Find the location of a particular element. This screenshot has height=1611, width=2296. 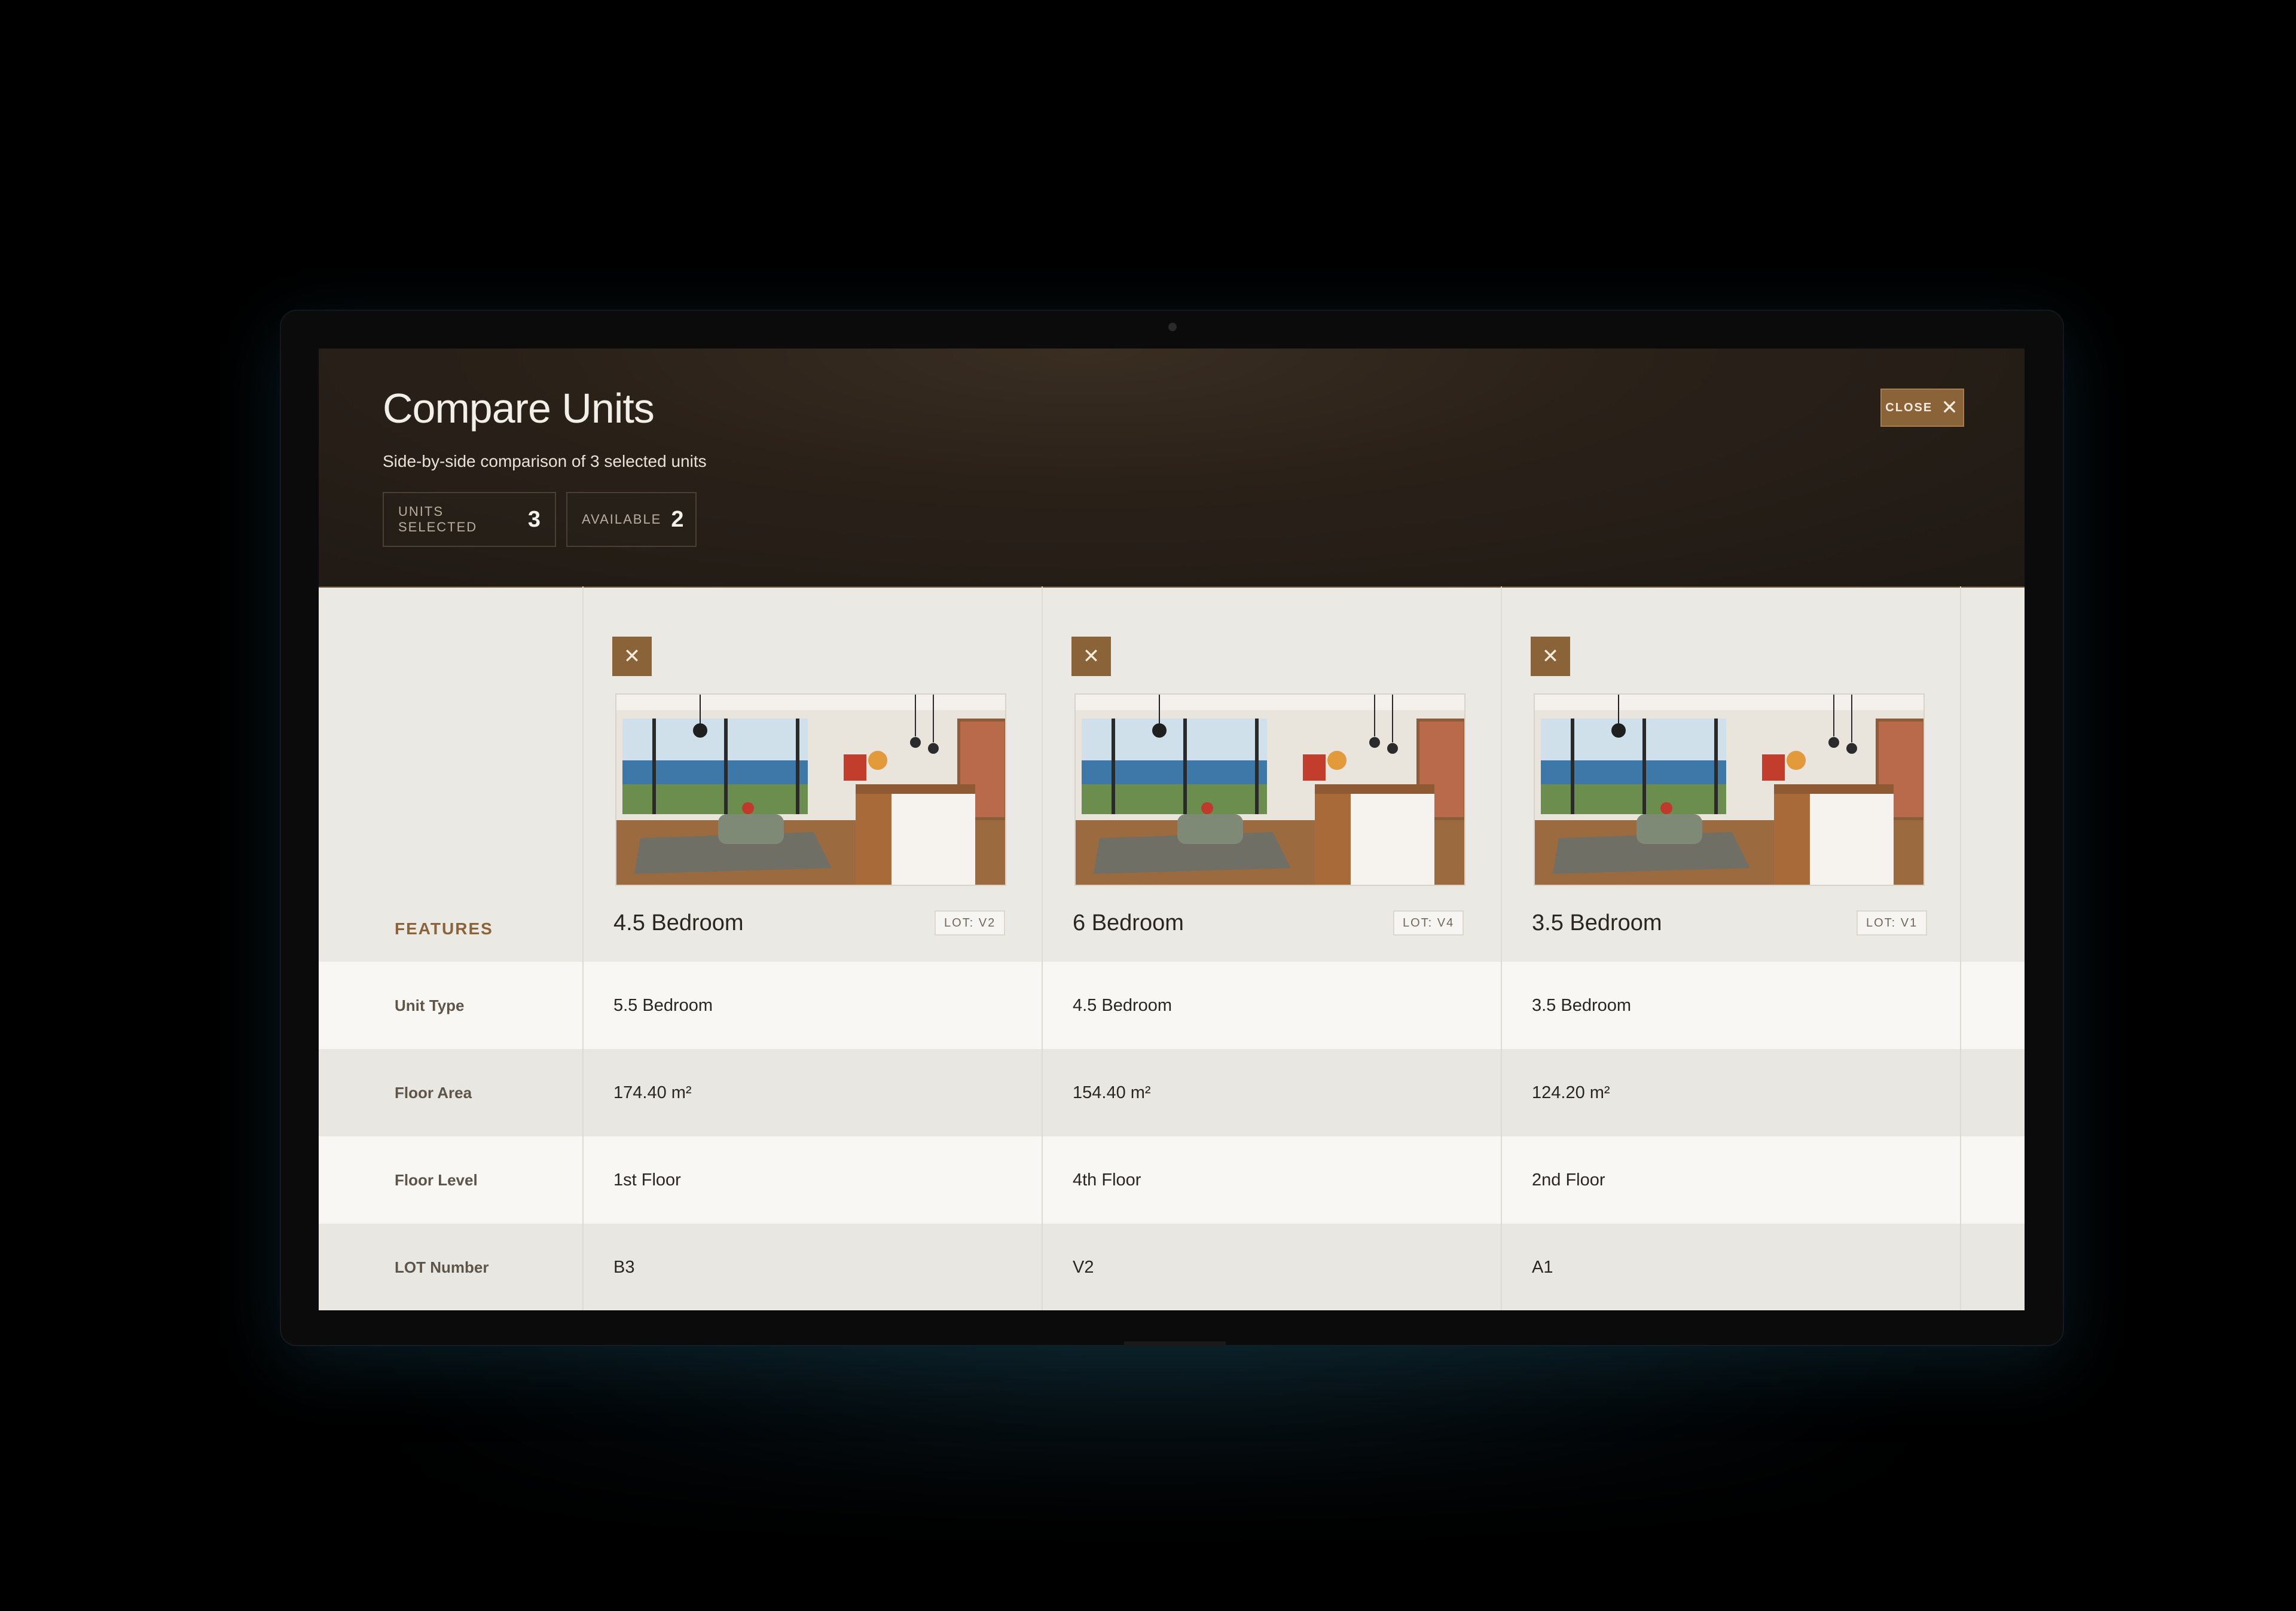

chip-label: UNITS SELECTED is located at coordinates (438, 519).